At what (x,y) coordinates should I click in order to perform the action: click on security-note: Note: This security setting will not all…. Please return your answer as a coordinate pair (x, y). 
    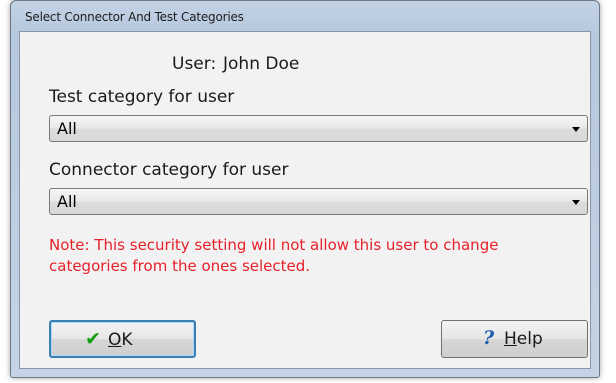
    Looking at the image, I should click on (274, 255).